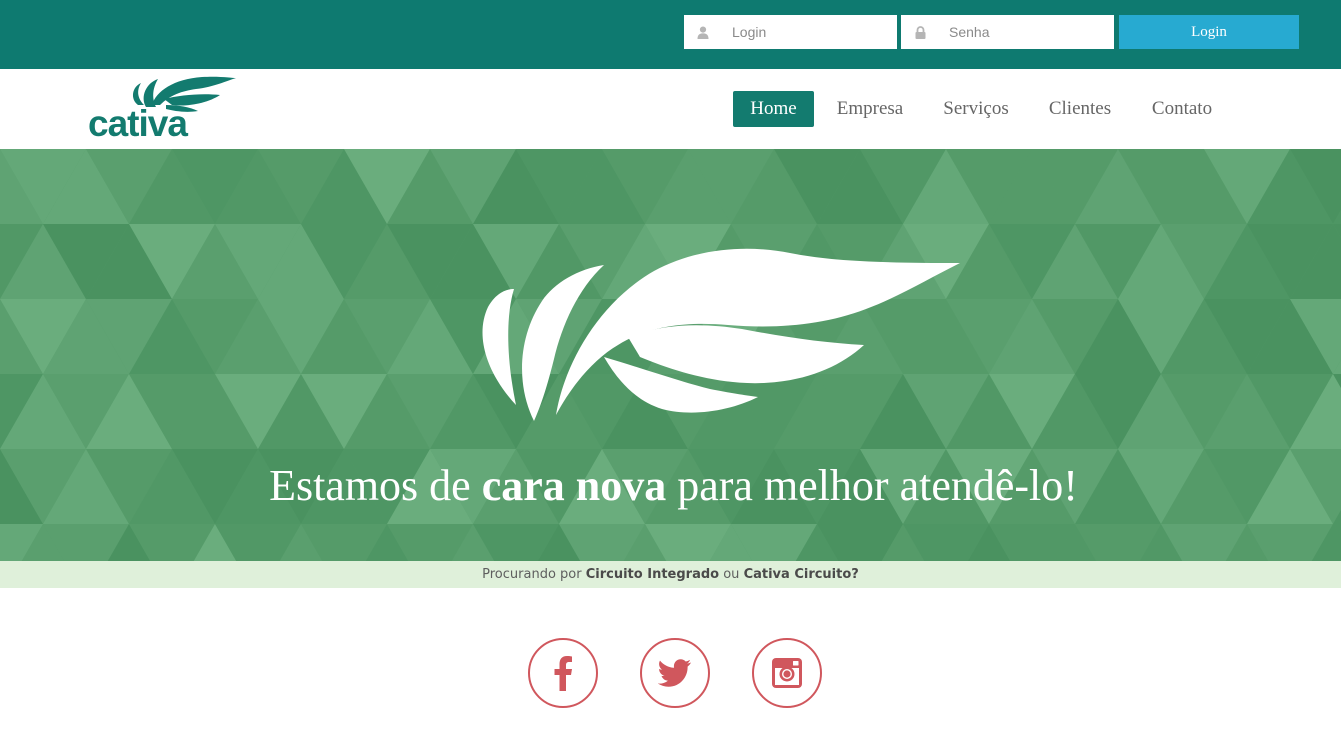 Image resolution: width=1341 pixels, height=736 pixels. I want to click on top-login-bar: Login, so click(670, 34).